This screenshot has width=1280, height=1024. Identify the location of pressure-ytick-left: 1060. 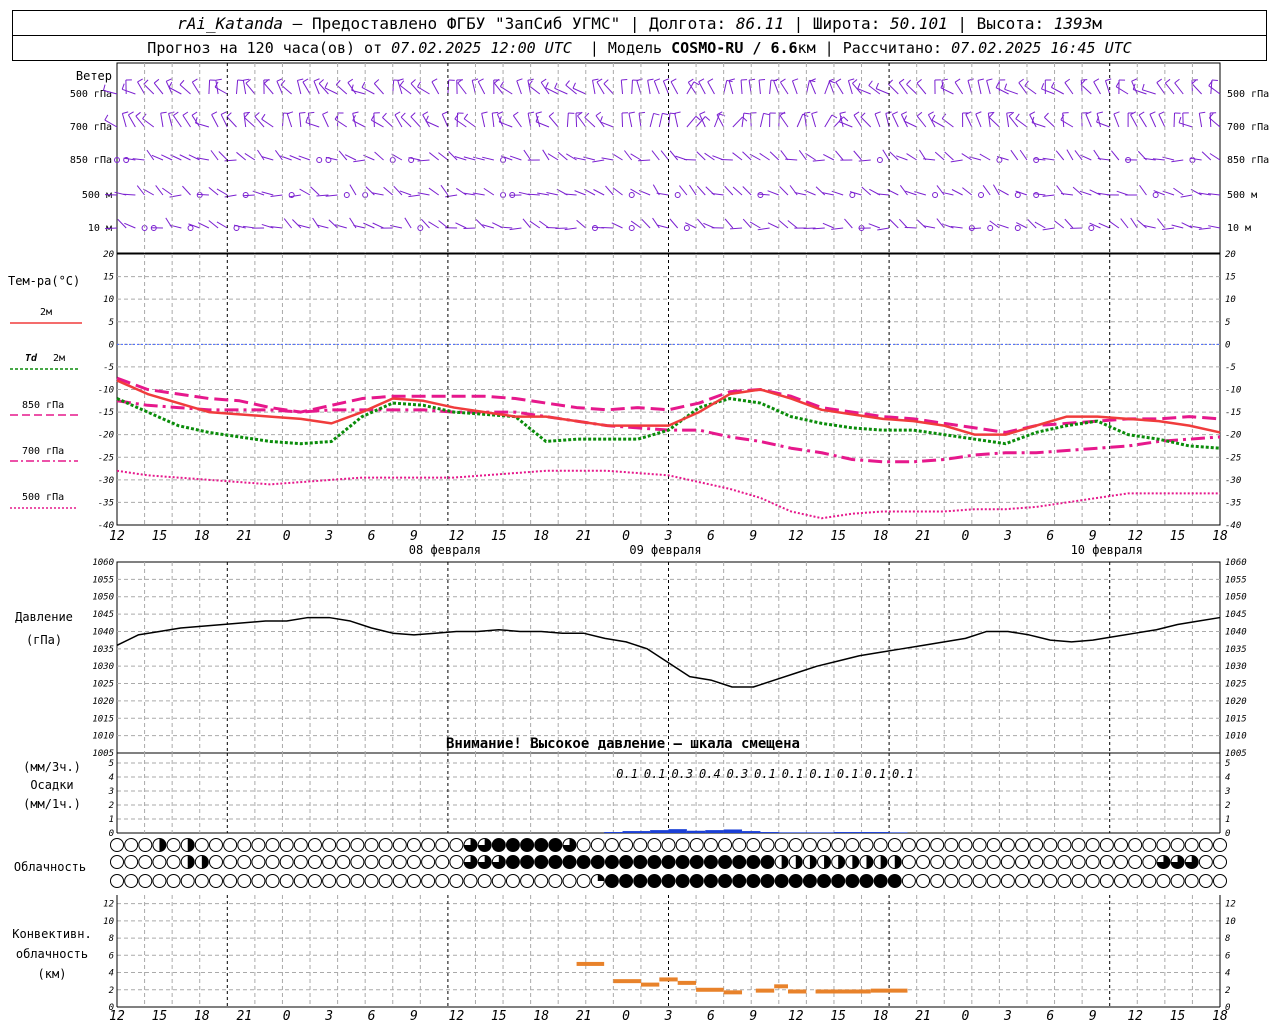
(103, 563).